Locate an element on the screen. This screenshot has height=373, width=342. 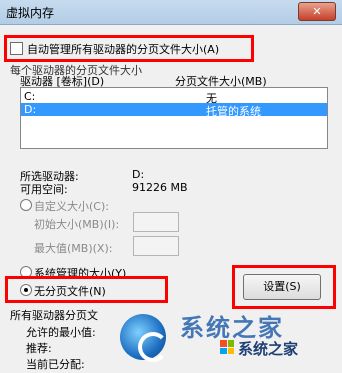
custom-size-label: 自定义大小(C): is located at coordinates (71, 206).